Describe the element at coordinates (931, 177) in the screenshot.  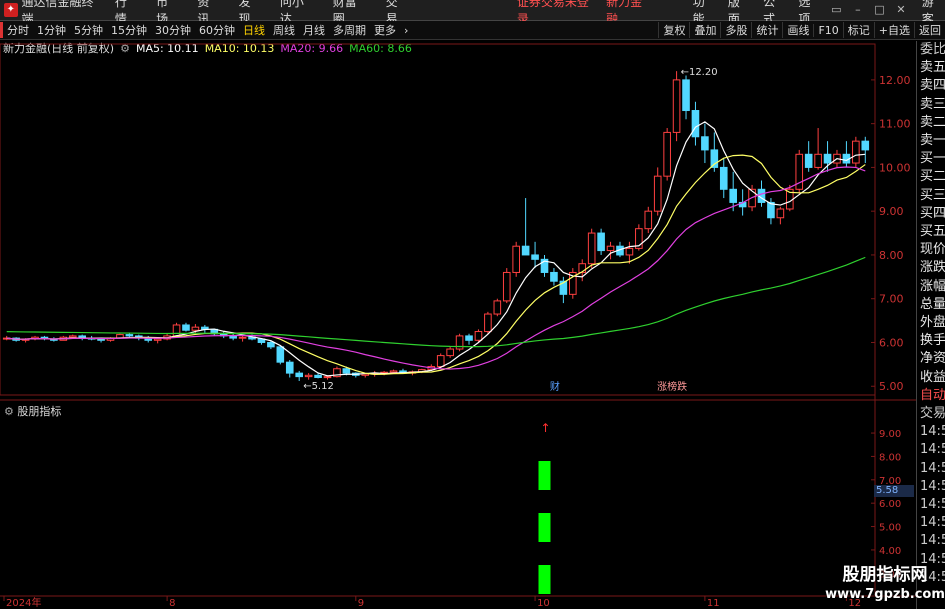
I see `quote-item-7: 买二` at that location.